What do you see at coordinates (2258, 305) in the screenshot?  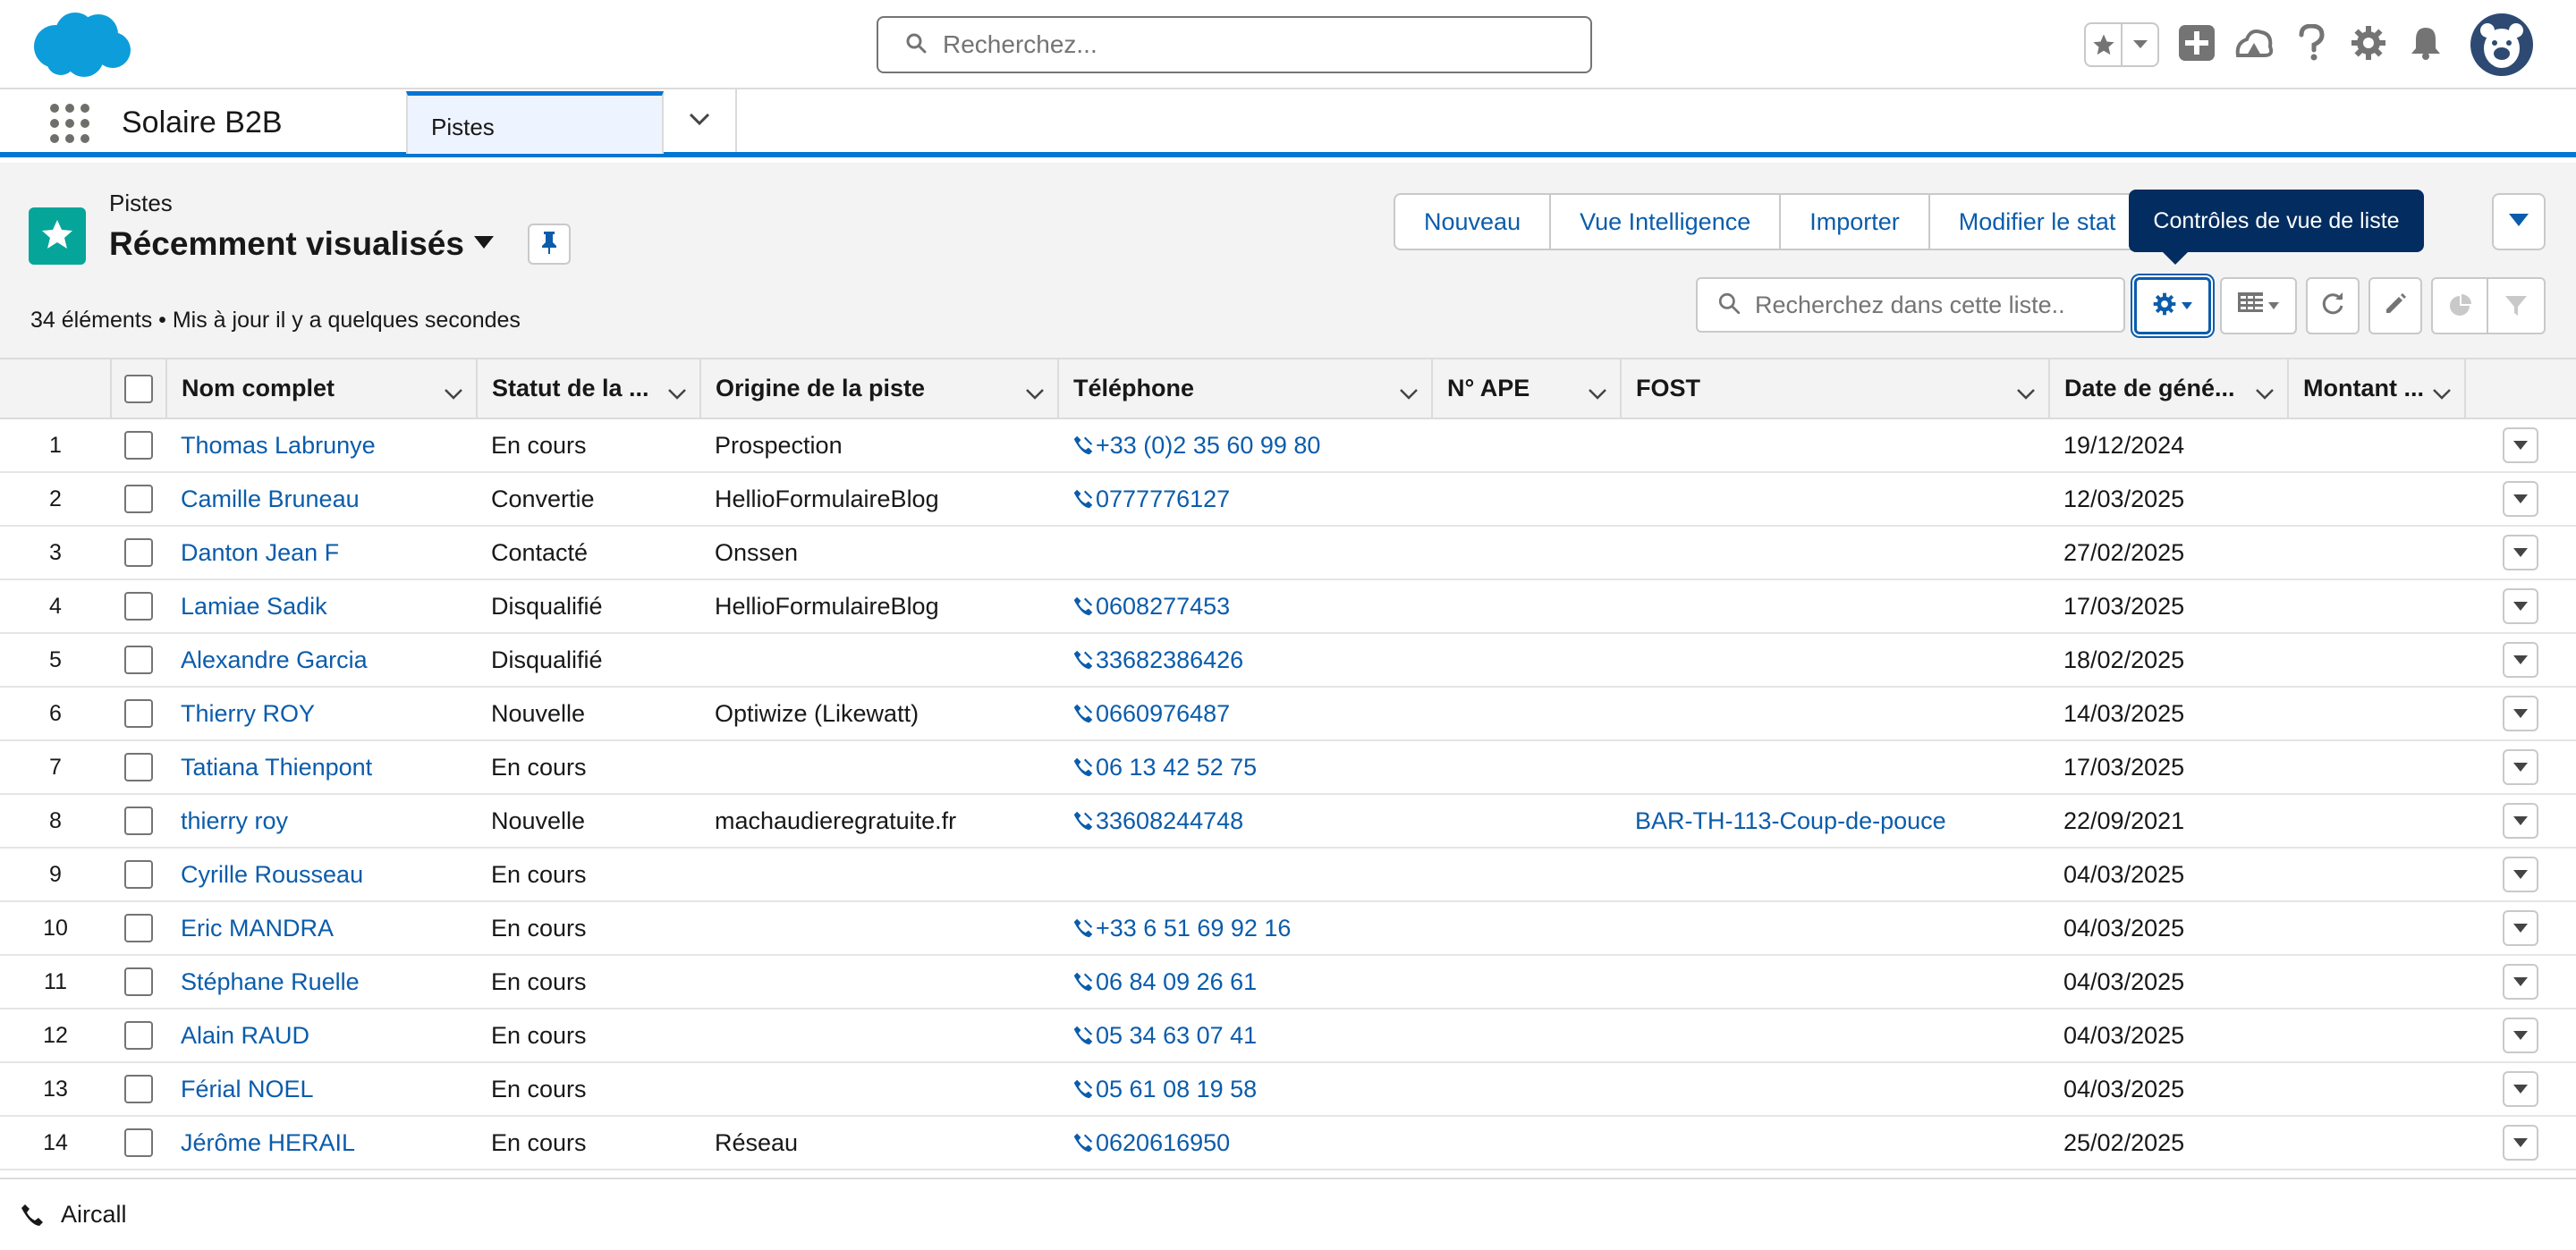 I see `display-as-button` at bounding box center [2258, 305].